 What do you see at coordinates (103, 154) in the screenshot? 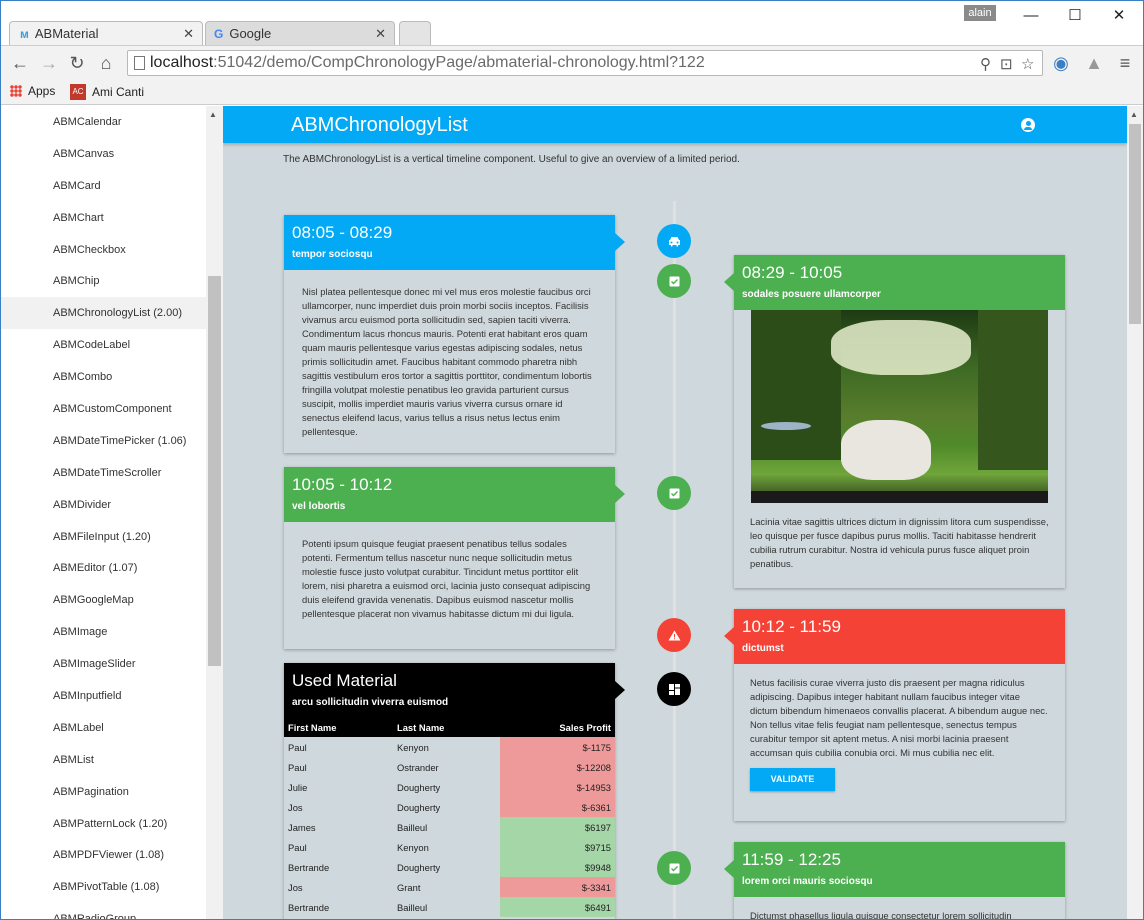
I see `sidebar-item: ABMCanvas` at bounding box center [103, 154].